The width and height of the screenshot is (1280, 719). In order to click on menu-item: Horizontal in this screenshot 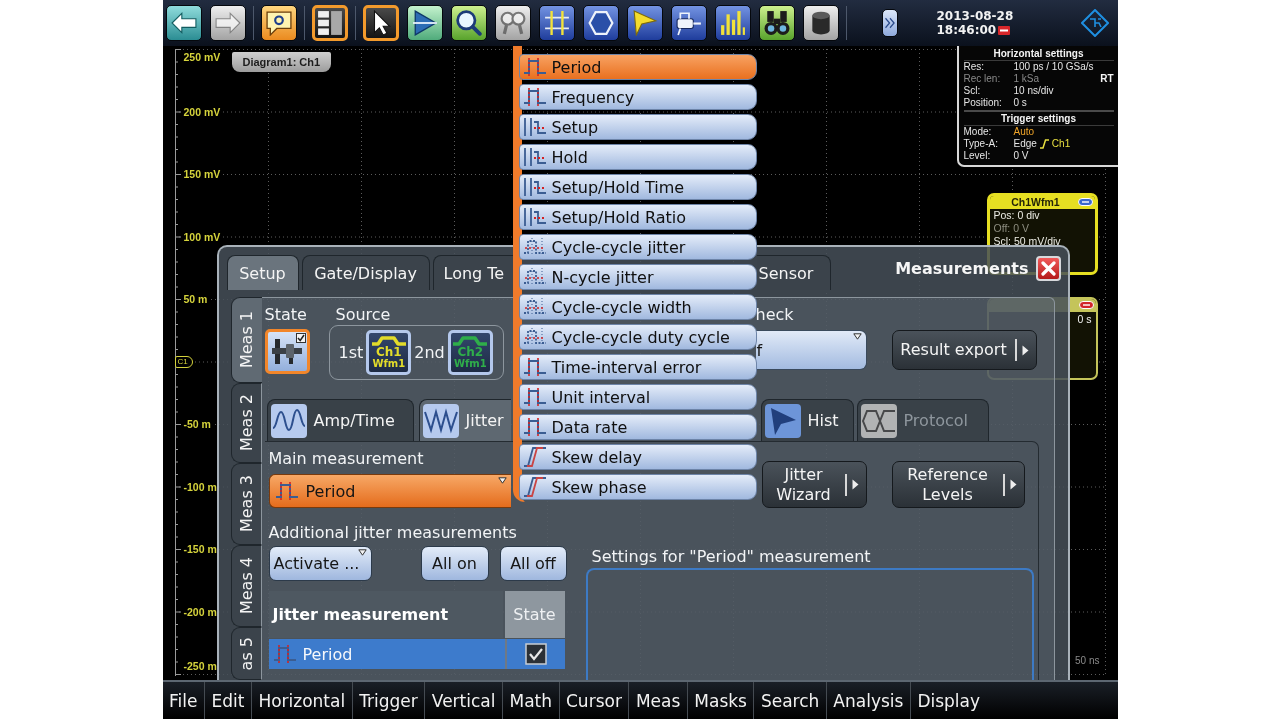, I will do `click(301, 700)`.